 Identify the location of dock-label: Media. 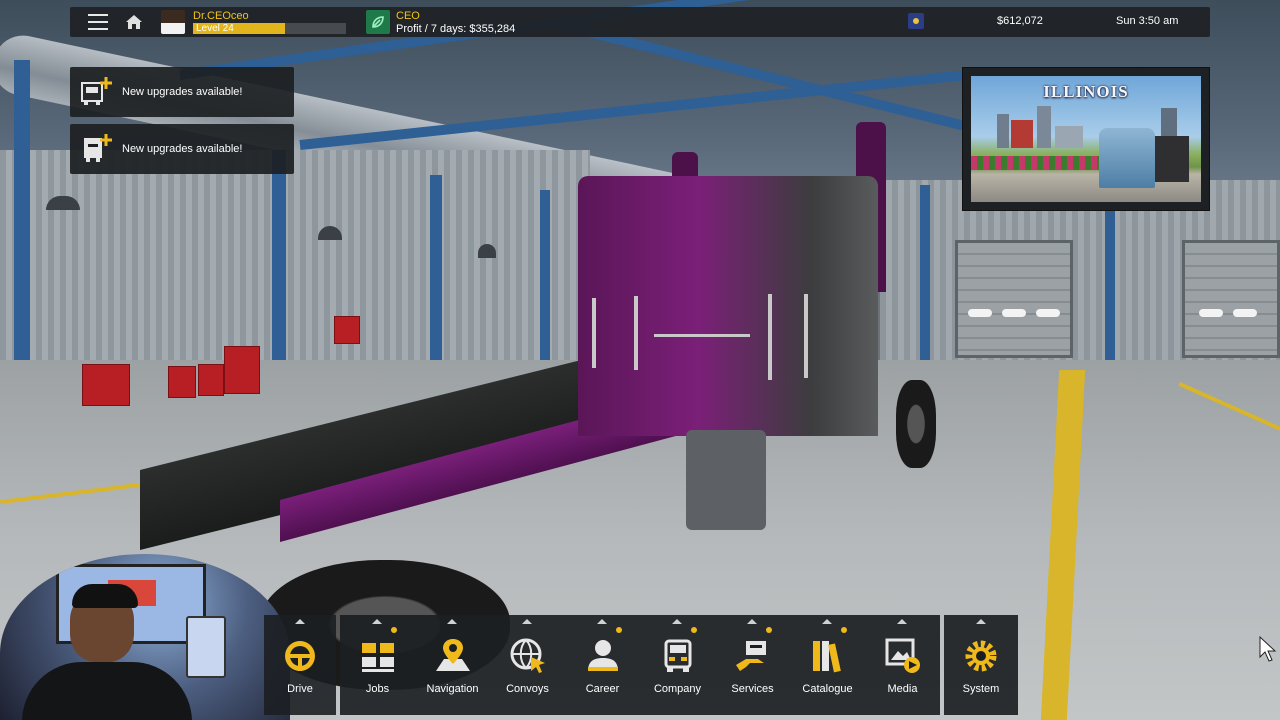
(902, 689).